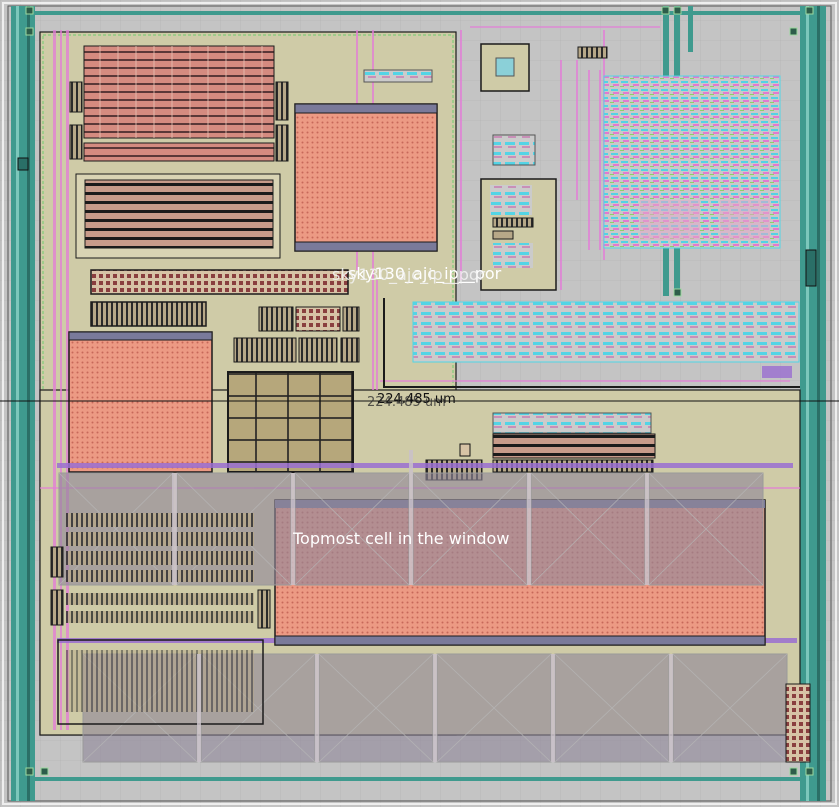  I want to click on top-cell-label-shadow: sky130_ajc_ip__por, so click(409, 274).